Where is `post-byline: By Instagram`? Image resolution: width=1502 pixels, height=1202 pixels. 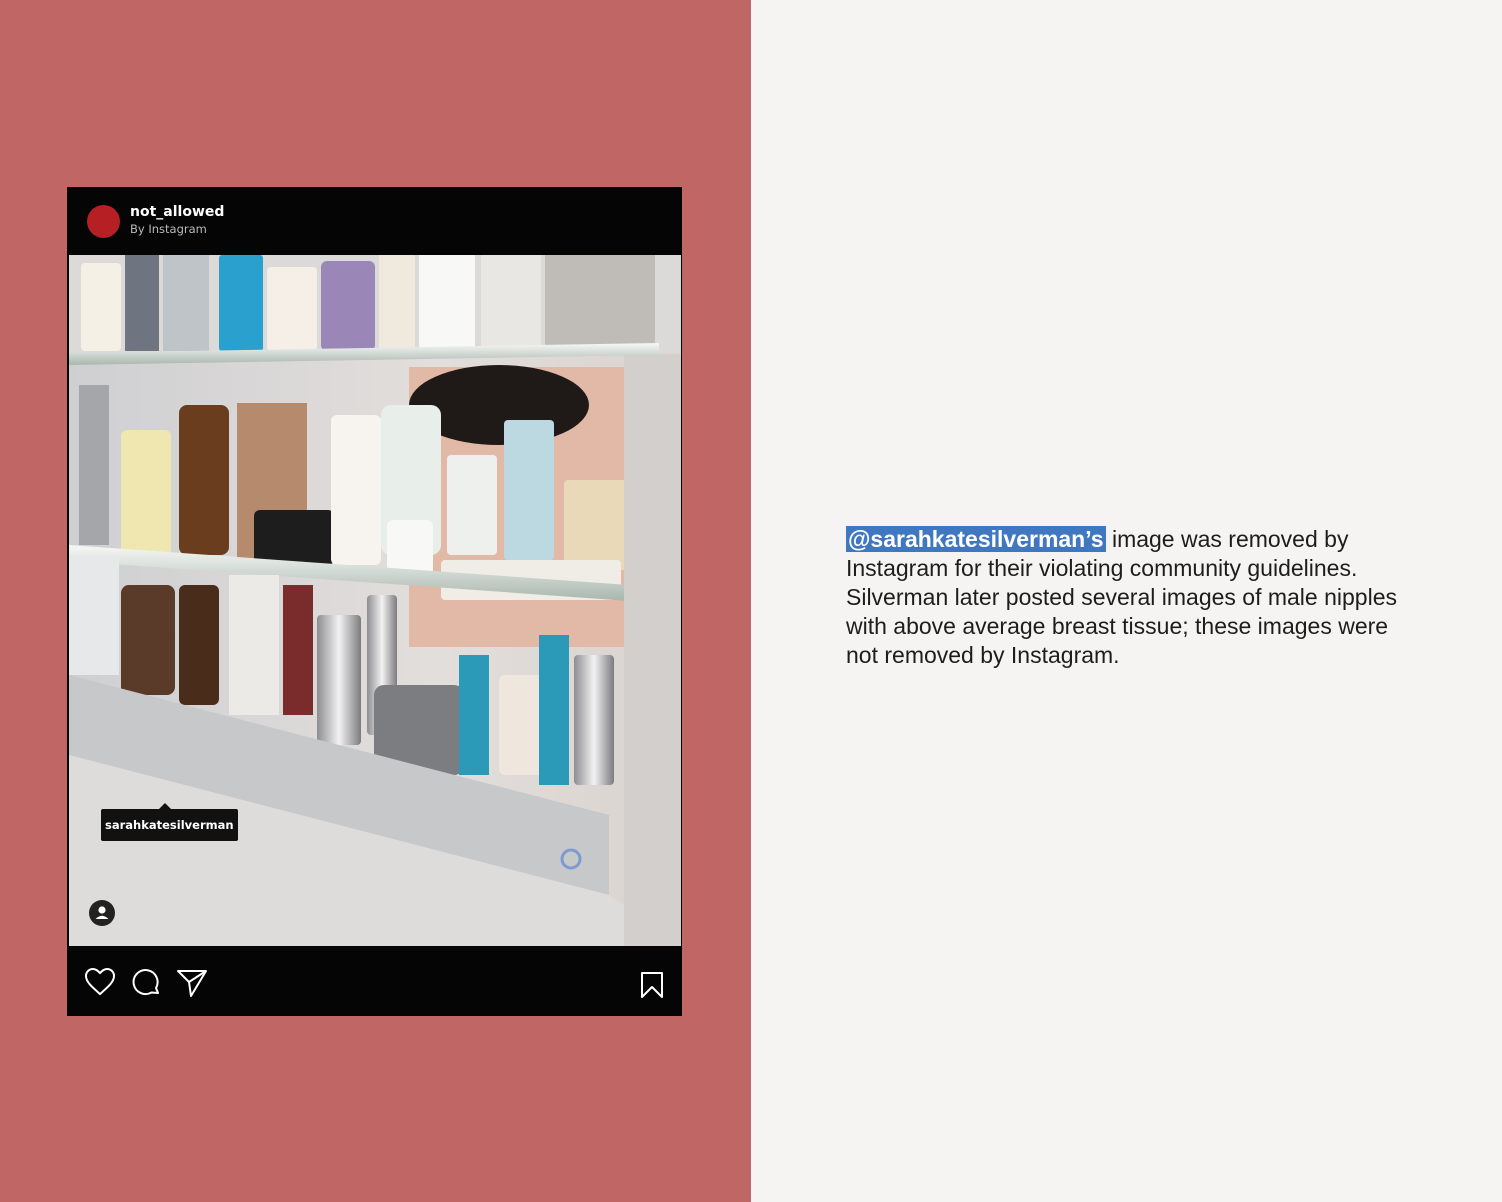
post-byline: By Instagram is located at coordinates (168, 229).